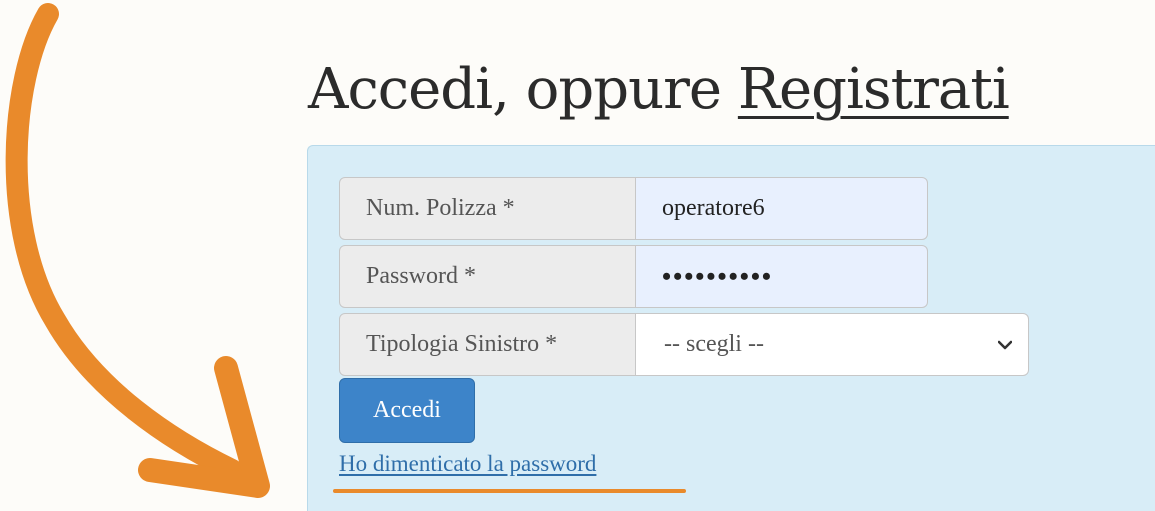 Image resolution: width=1155 pixels, height=511 pixels. Describe the element at coordinates (509, 491) in the screenshot. I see `forgot-password-highlight-underline` at that location.